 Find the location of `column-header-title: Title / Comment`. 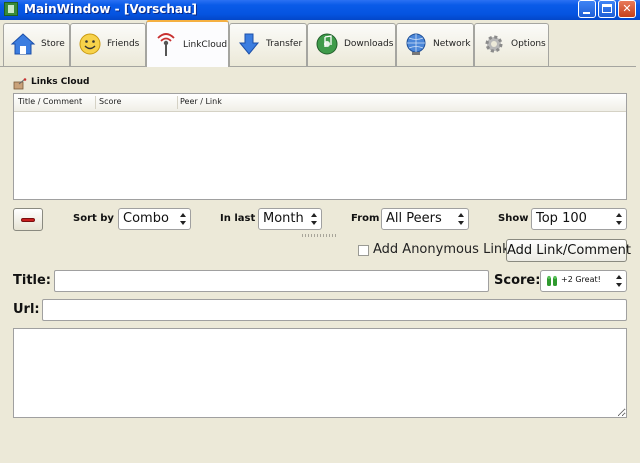

column-header-title: Title / Comment is located at coordinates (50, 101).